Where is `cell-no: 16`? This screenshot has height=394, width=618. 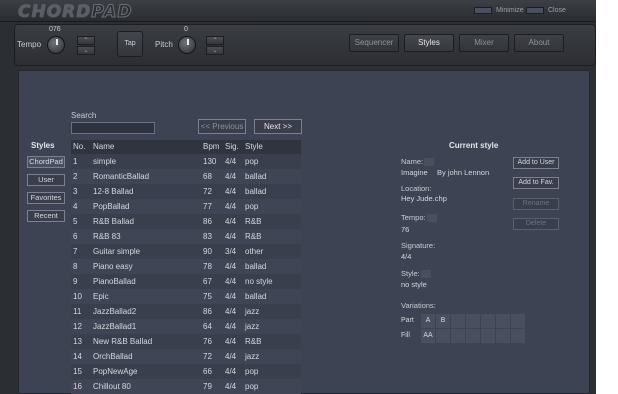
cell-no: 16 is located at coordinates (77, 386).